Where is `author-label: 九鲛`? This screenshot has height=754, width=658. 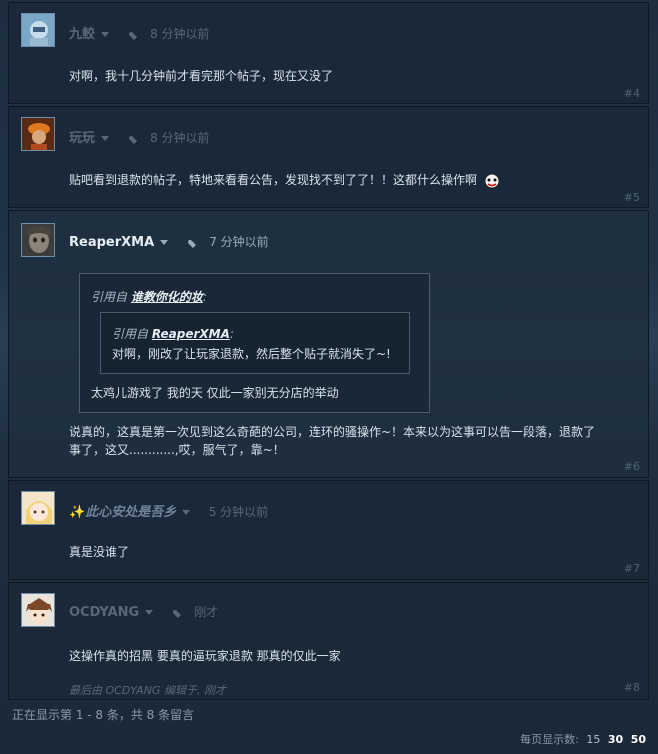
author-label: 九鲛 is located at coordinates (82, 34).